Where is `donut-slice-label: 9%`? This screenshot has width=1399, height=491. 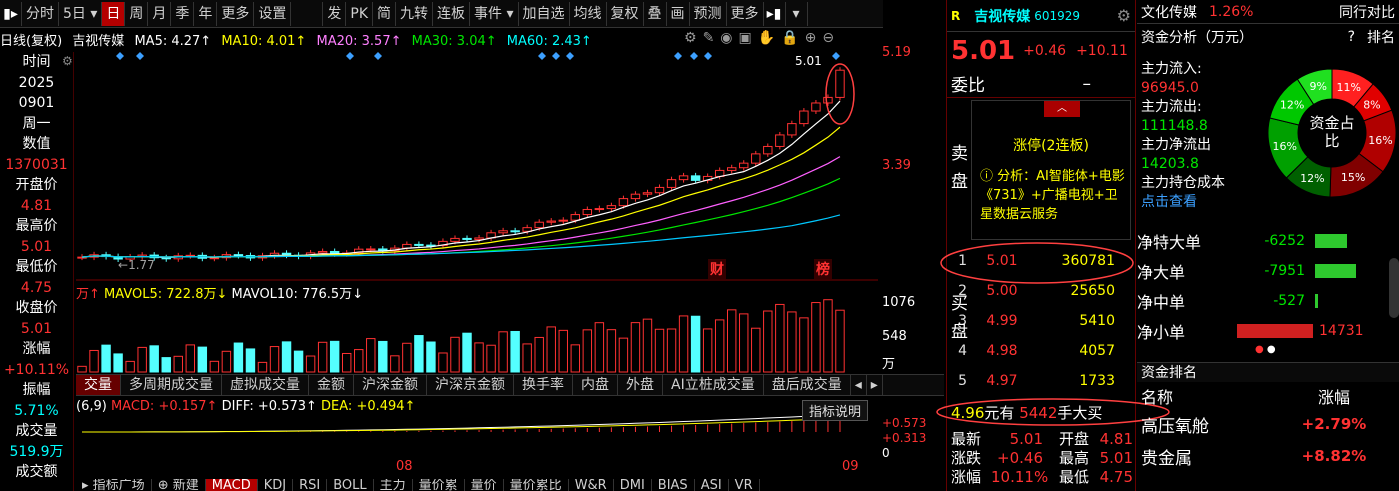 donut-slice-label: 9% is located at coordinates (1317, 86).